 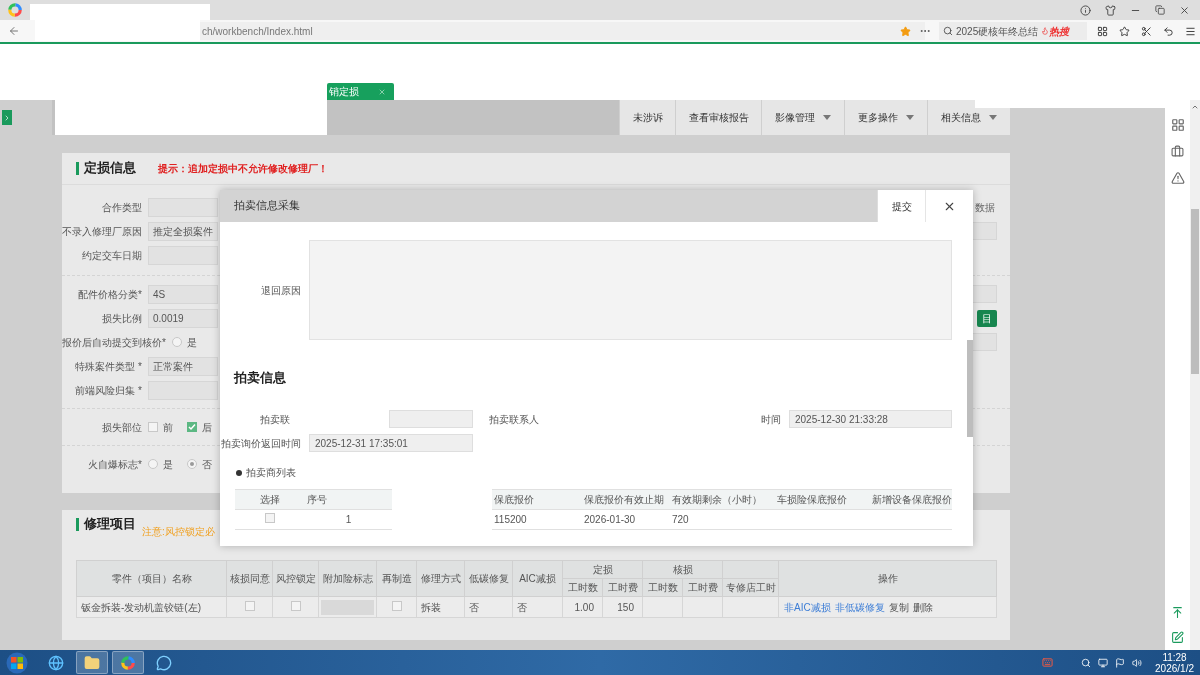 What do you see at coordinates (110, 169) in the screenshot?
I see `section-title: 定损信息` at bounding box center [110, 169].